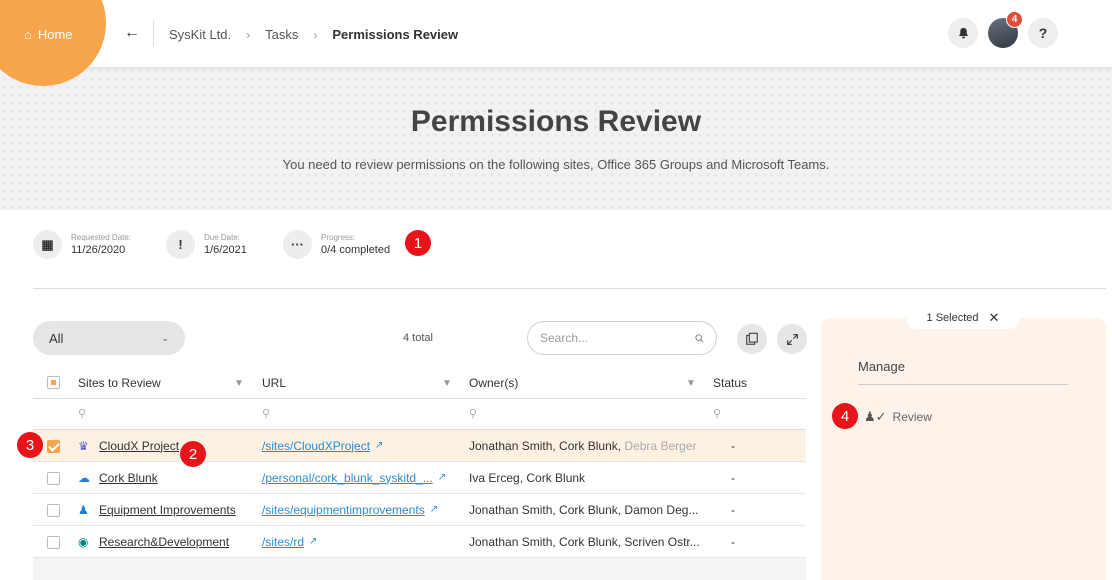 The image size is (1112, 580). Describe the element at coordinates (963, 384) in the screenshot. I see `manage-divider` at that location.